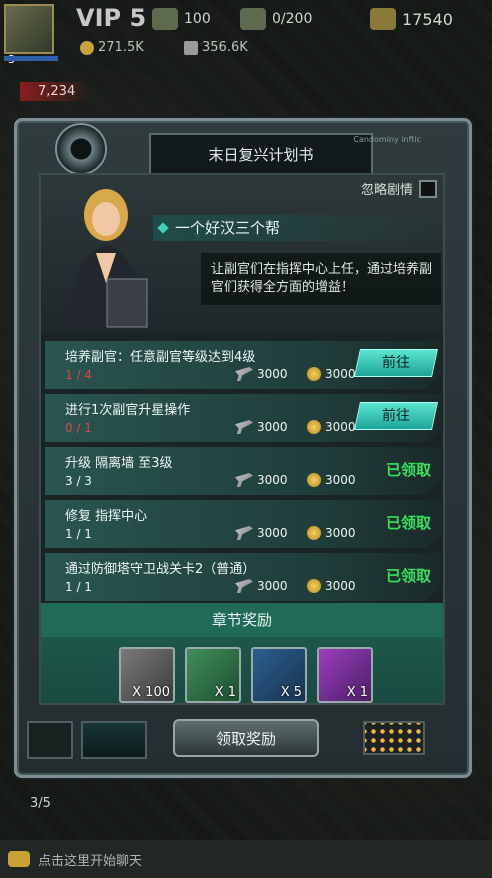 The width and height of the screenshot is (492, 878). Describe the element at coordinates (291, 692) in the screenshot. I see `item-count: X 5` at that location.